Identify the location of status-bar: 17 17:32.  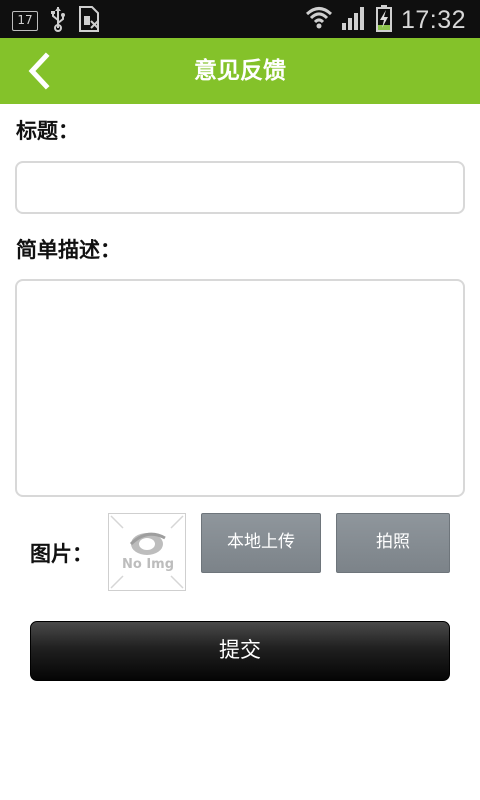
(240, 19).